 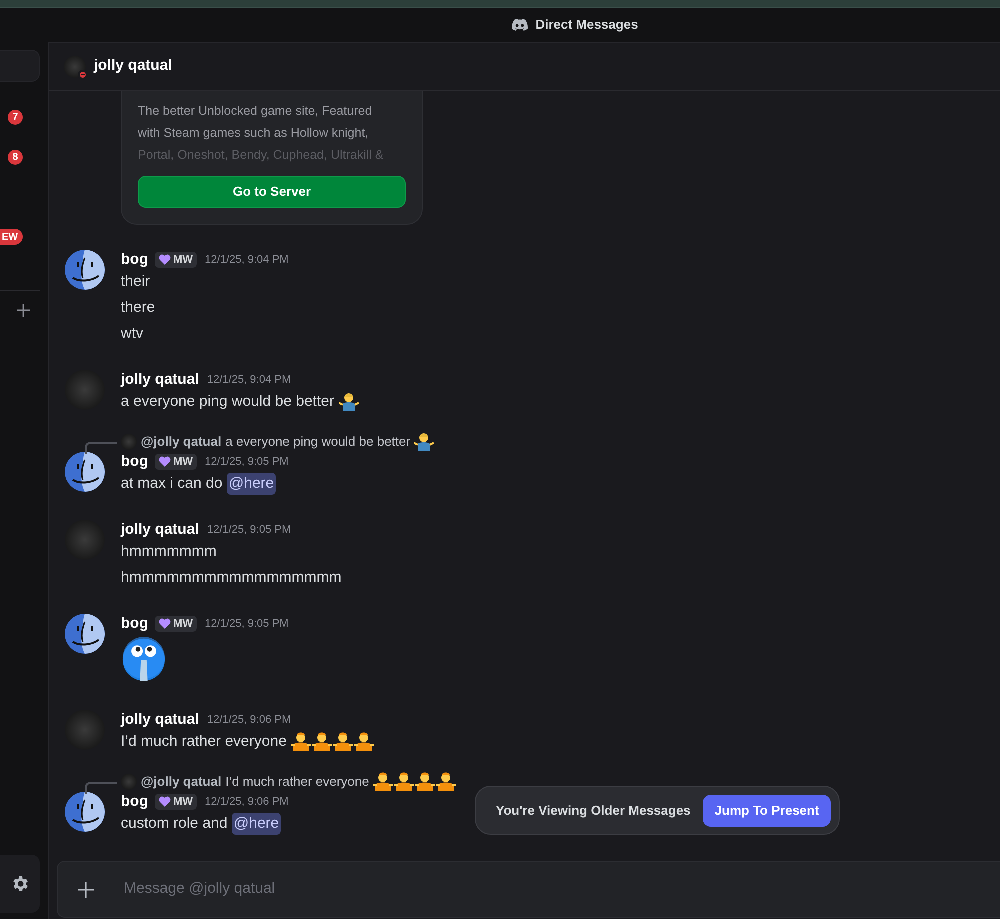 I want to click on message-text: hmmmmmmm, so click(x=169, y=552).